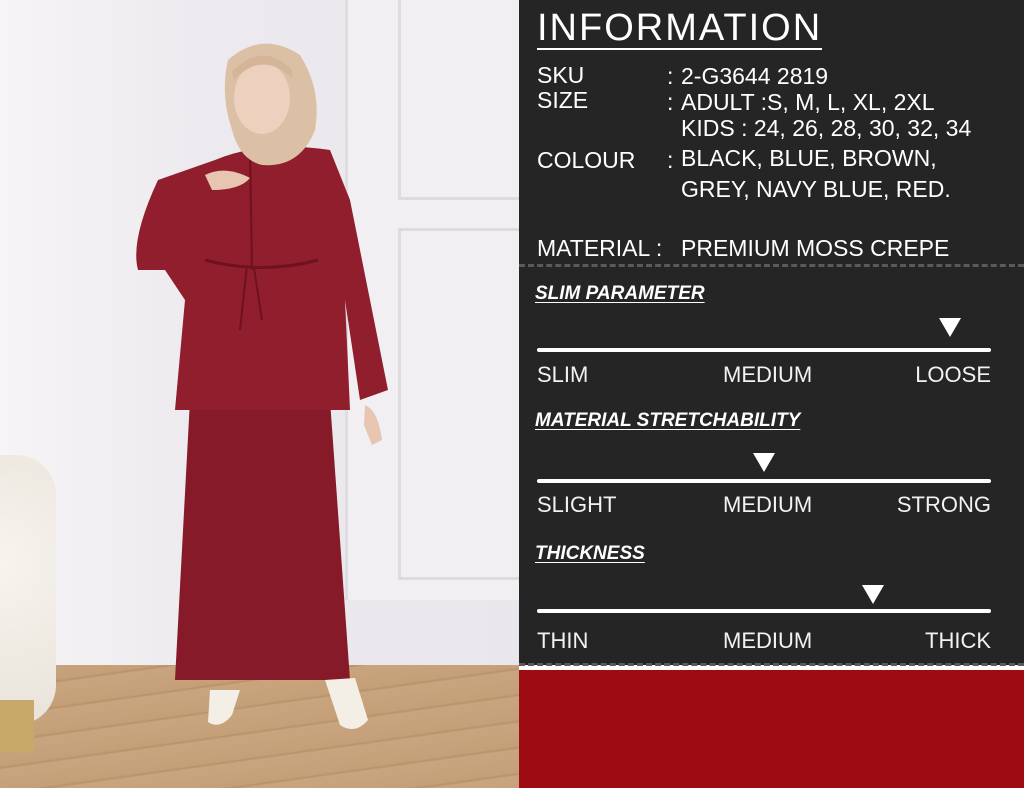  What do you see at coordinates (768, 504) in the screenshot?
I see `stretchability-scale-mid: MEDIUM` at bounding box center [768, 504].